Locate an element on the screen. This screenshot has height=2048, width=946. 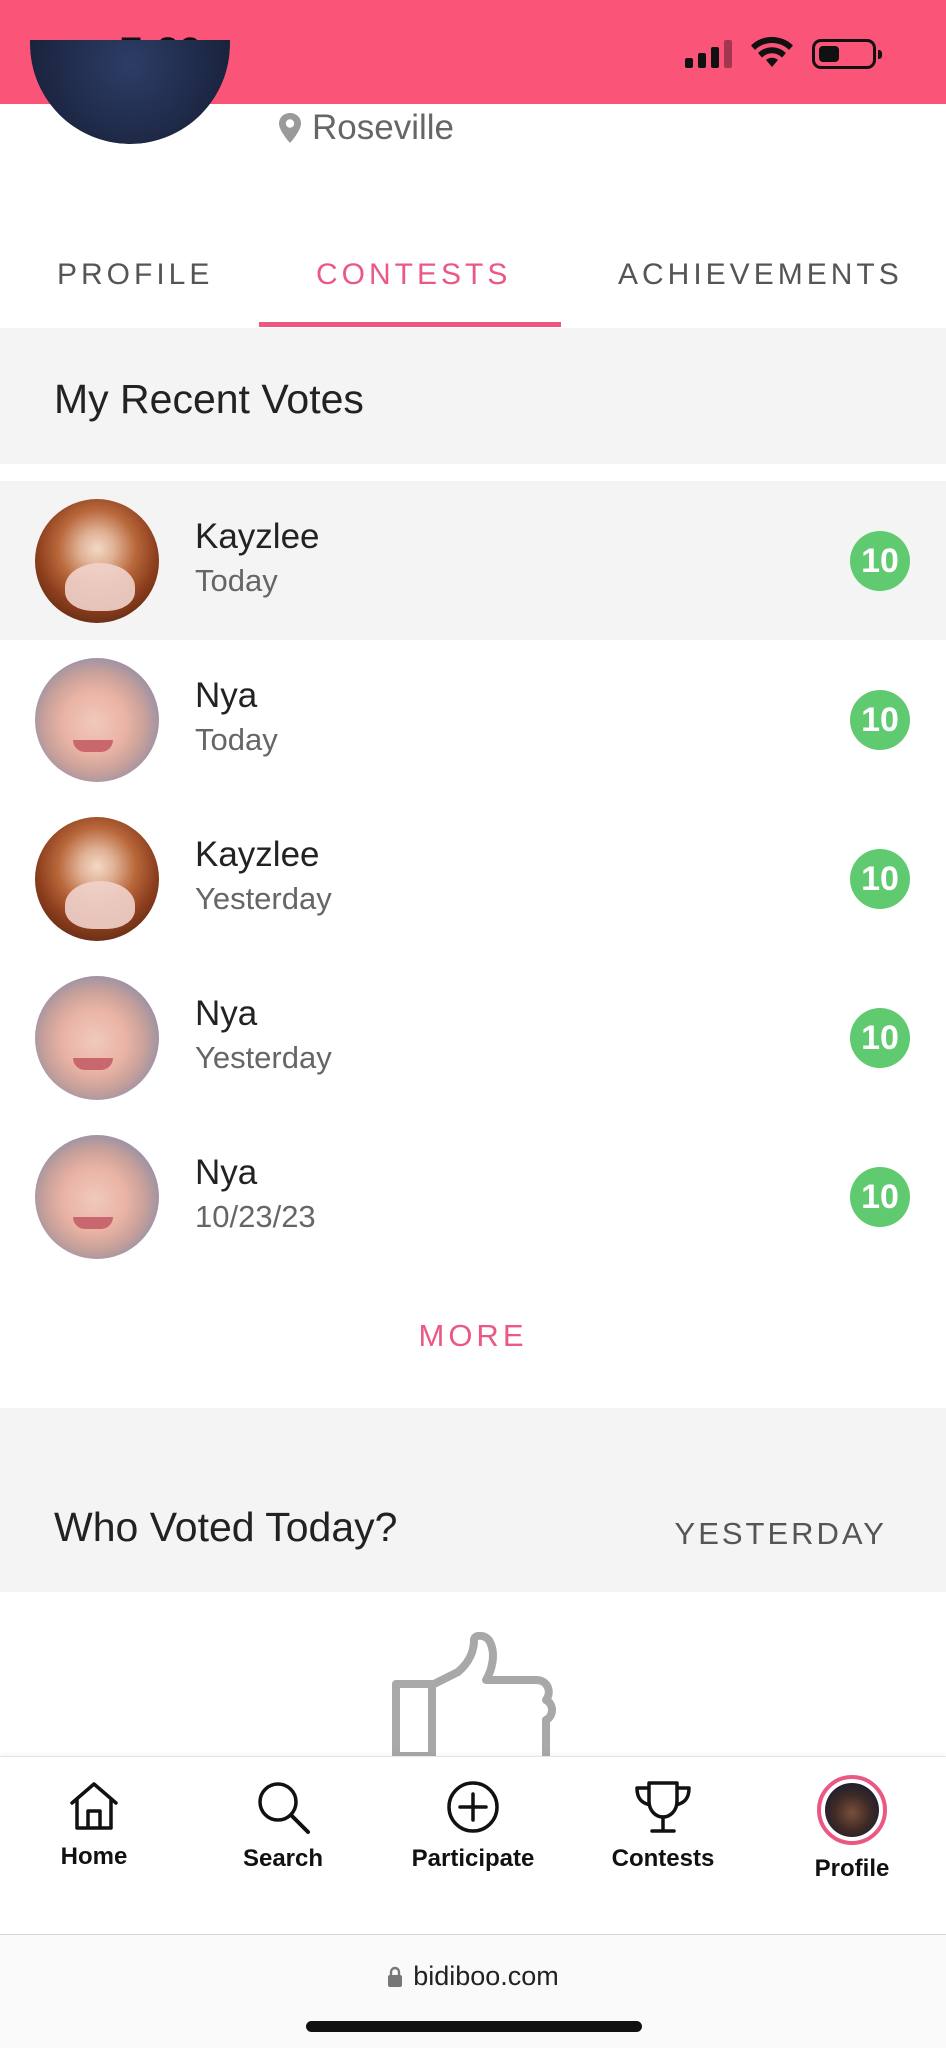
nav-participate: Participate is located at coordinates (473, 1826).